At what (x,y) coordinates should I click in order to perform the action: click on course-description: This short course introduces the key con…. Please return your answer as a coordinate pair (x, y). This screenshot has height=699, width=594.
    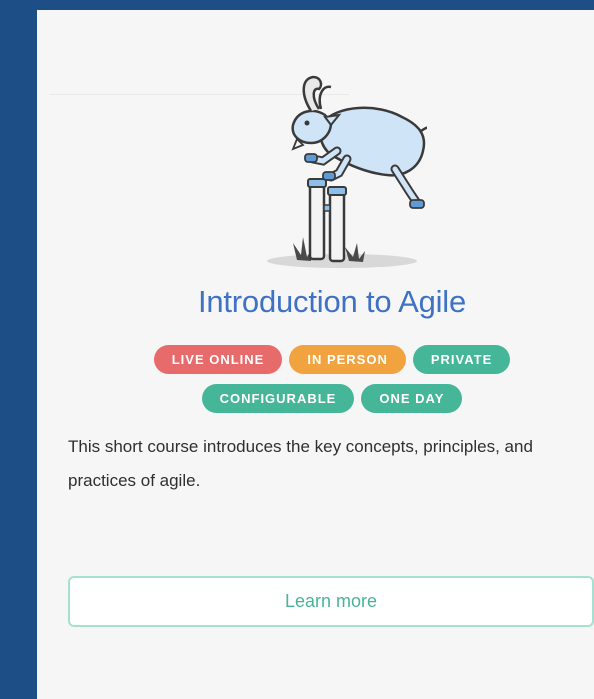
    Looking at the image, I should click on (300, 463).